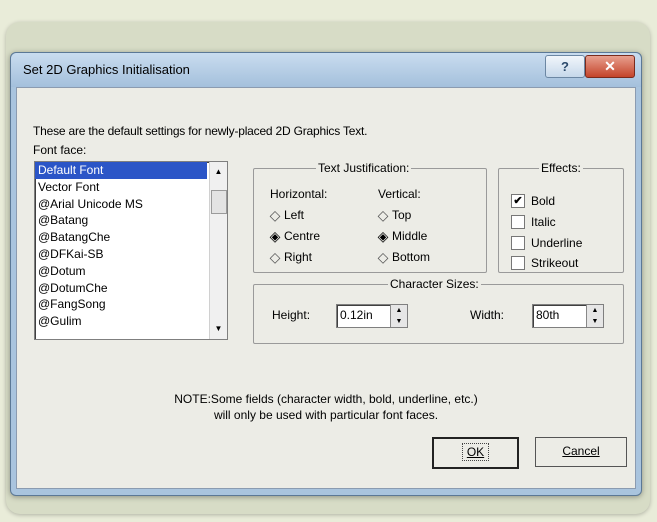 This screenshot has height=522, width=657. I want to click on radio-vertical-bottom: ◇ Bottom, so click(402, 257).